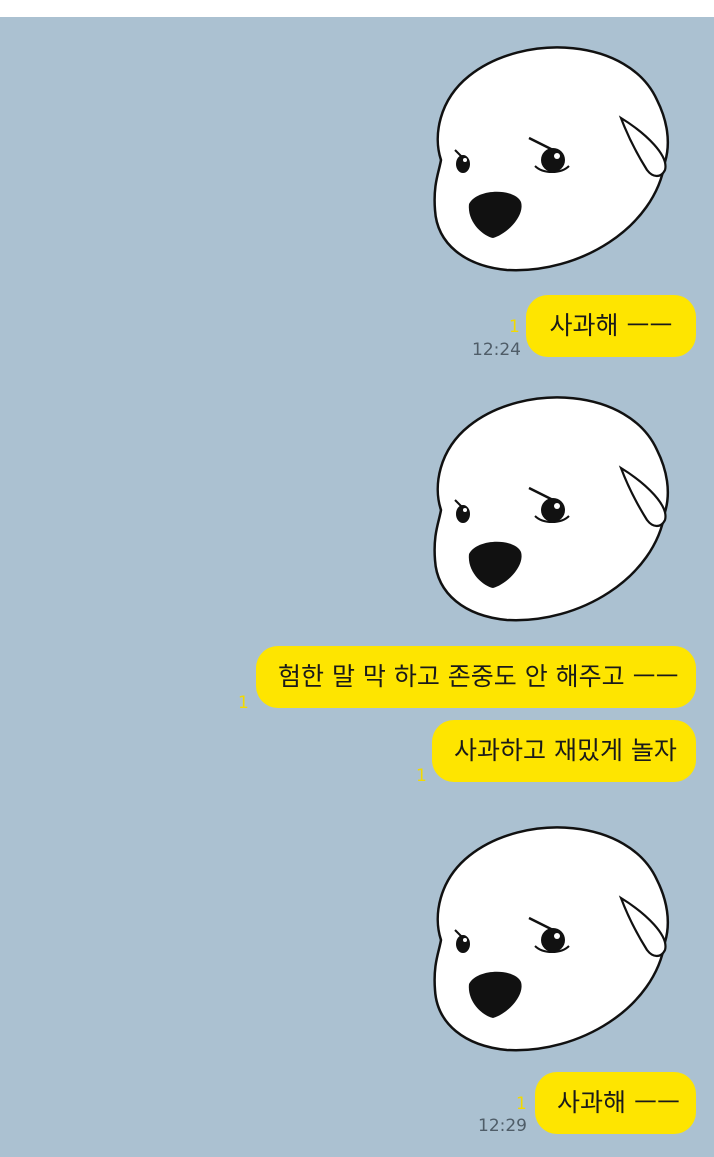  I want to click on message-bubble: 험한 말 막 하고 존중도 안 해주고 ㅡㅡ, so click(476, 677).